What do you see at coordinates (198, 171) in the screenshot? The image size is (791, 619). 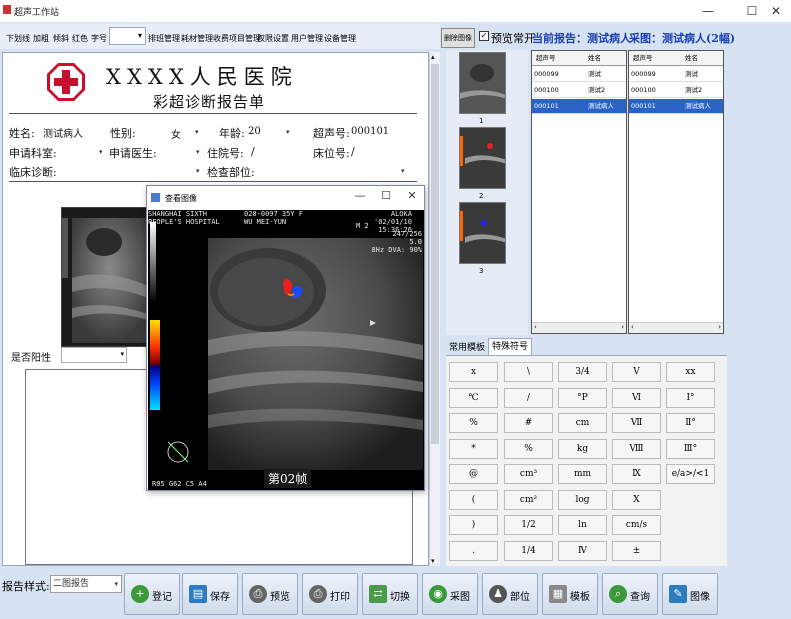 I see `diag-dropdown-icon: ▾` at bounding box center [198, 171].